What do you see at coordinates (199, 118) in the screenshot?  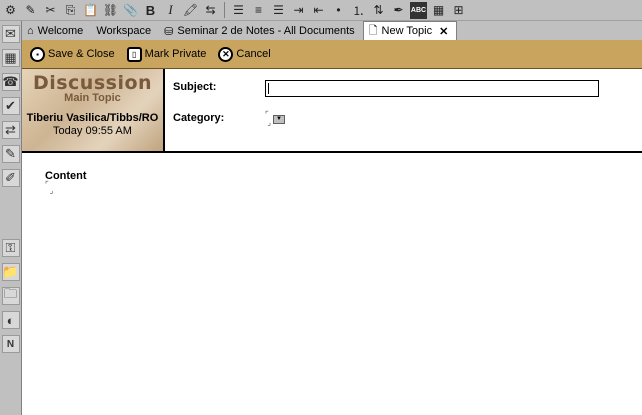 I see `category-label: Category:` at bounding box center [199, 118].